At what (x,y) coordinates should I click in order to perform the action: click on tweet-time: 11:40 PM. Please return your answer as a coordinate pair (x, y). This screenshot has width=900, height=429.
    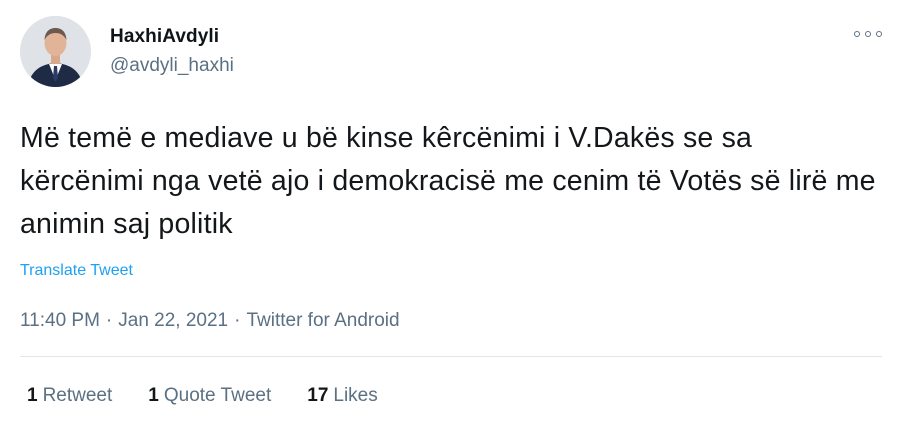
    Looking at the image, I should click on (60, 321).